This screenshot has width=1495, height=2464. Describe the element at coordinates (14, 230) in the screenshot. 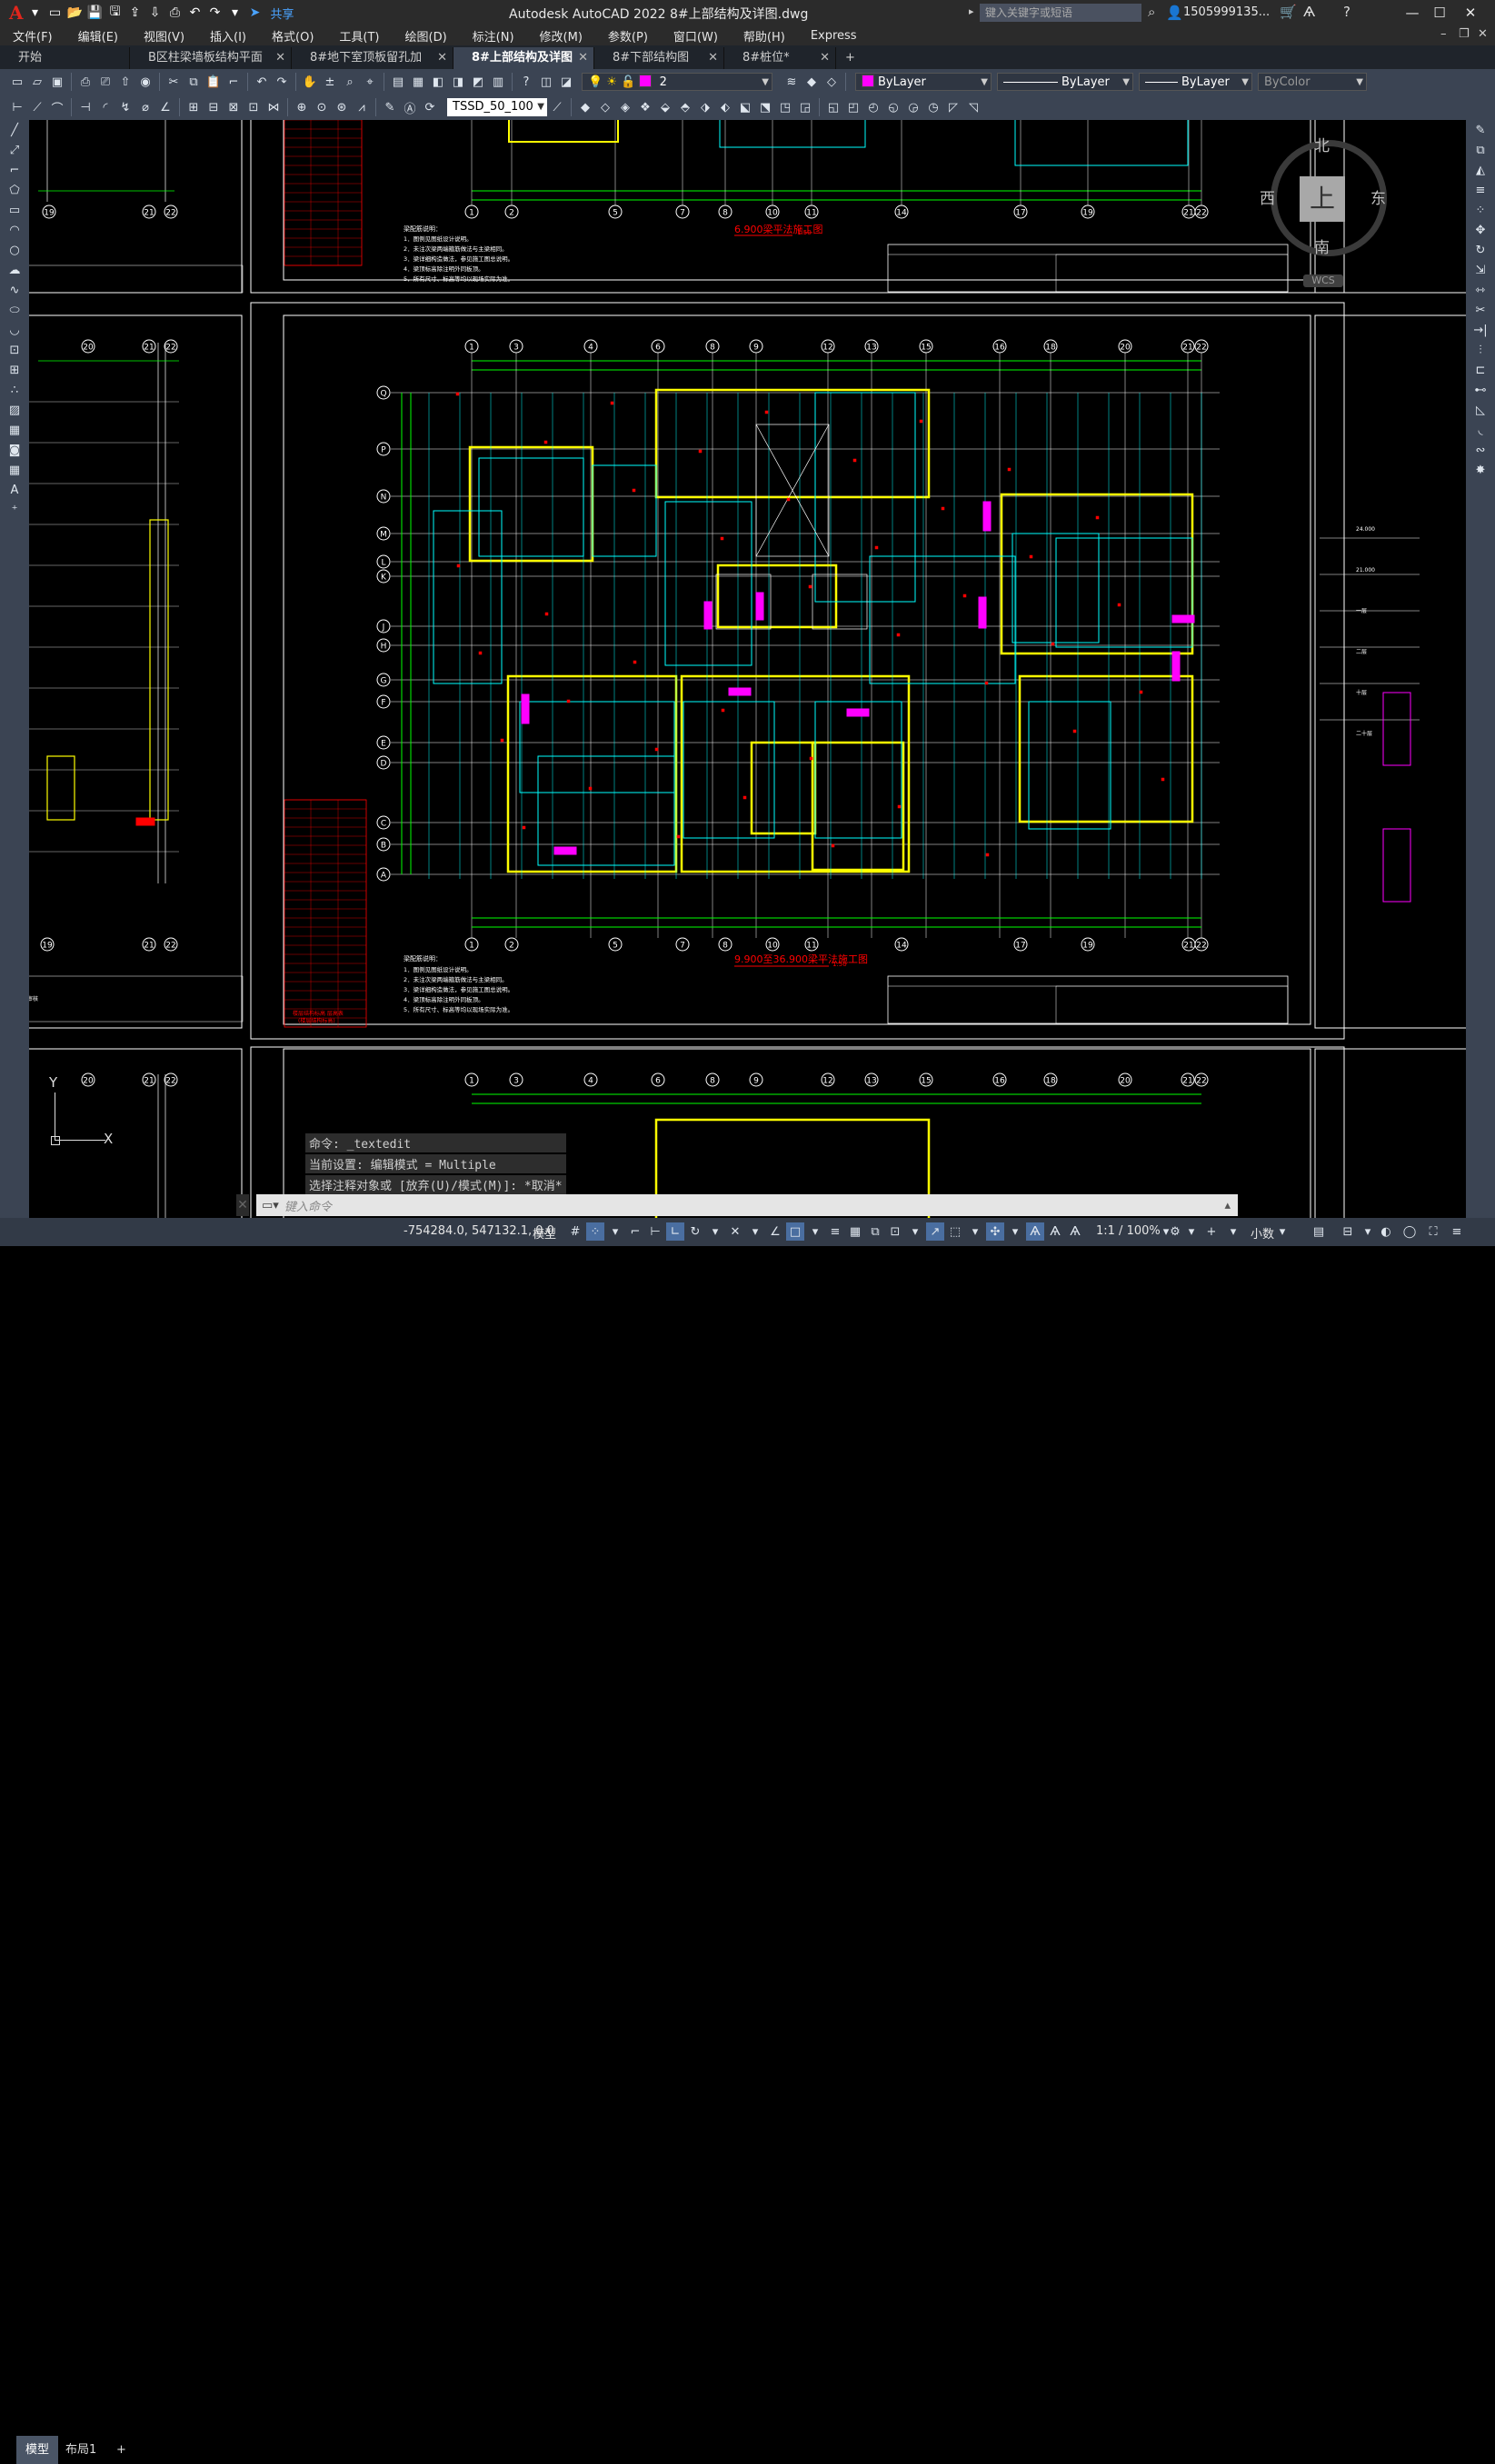

I see `arc-icon: ◠` at that location.